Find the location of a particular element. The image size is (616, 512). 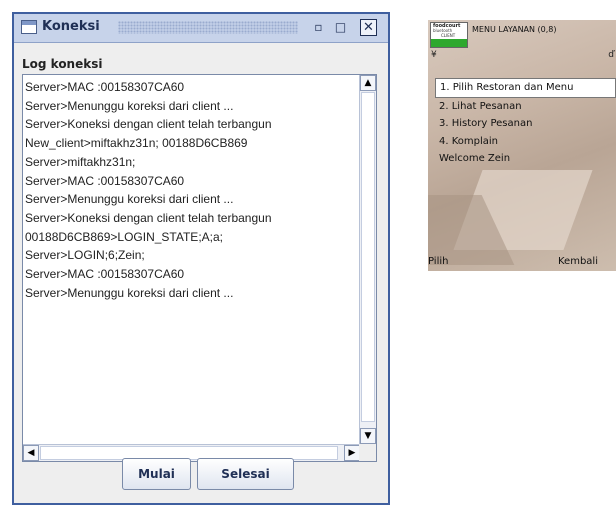

app-logo: foodcourt bluetooth CLIENT is located at coordinates (449, 35).